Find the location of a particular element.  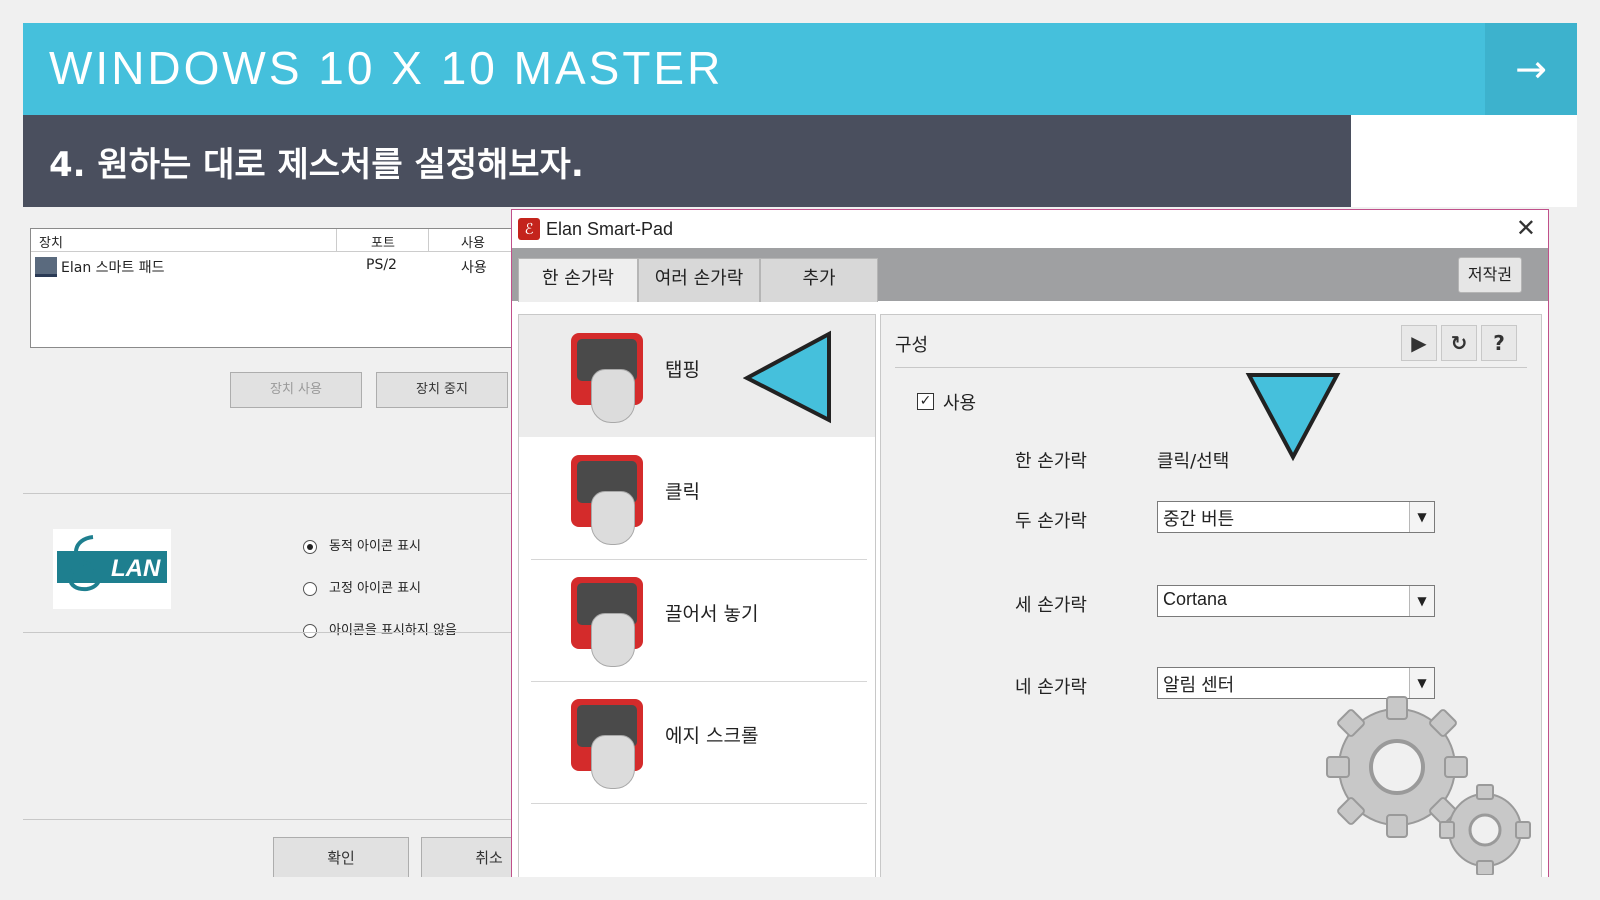

two-finger-select: 중간 버튼 ▼ is located at coordinates (1296, 517).